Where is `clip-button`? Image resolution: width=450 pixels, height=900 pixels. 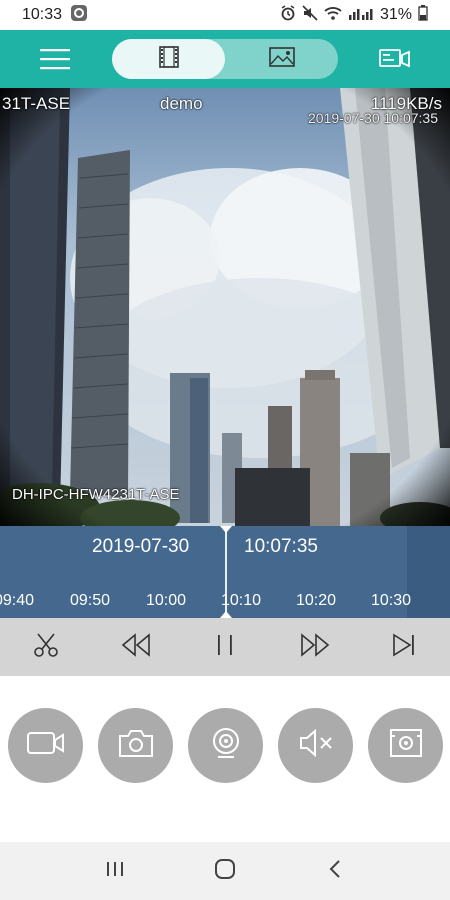 clip-button is located at coordinates (46, 647).